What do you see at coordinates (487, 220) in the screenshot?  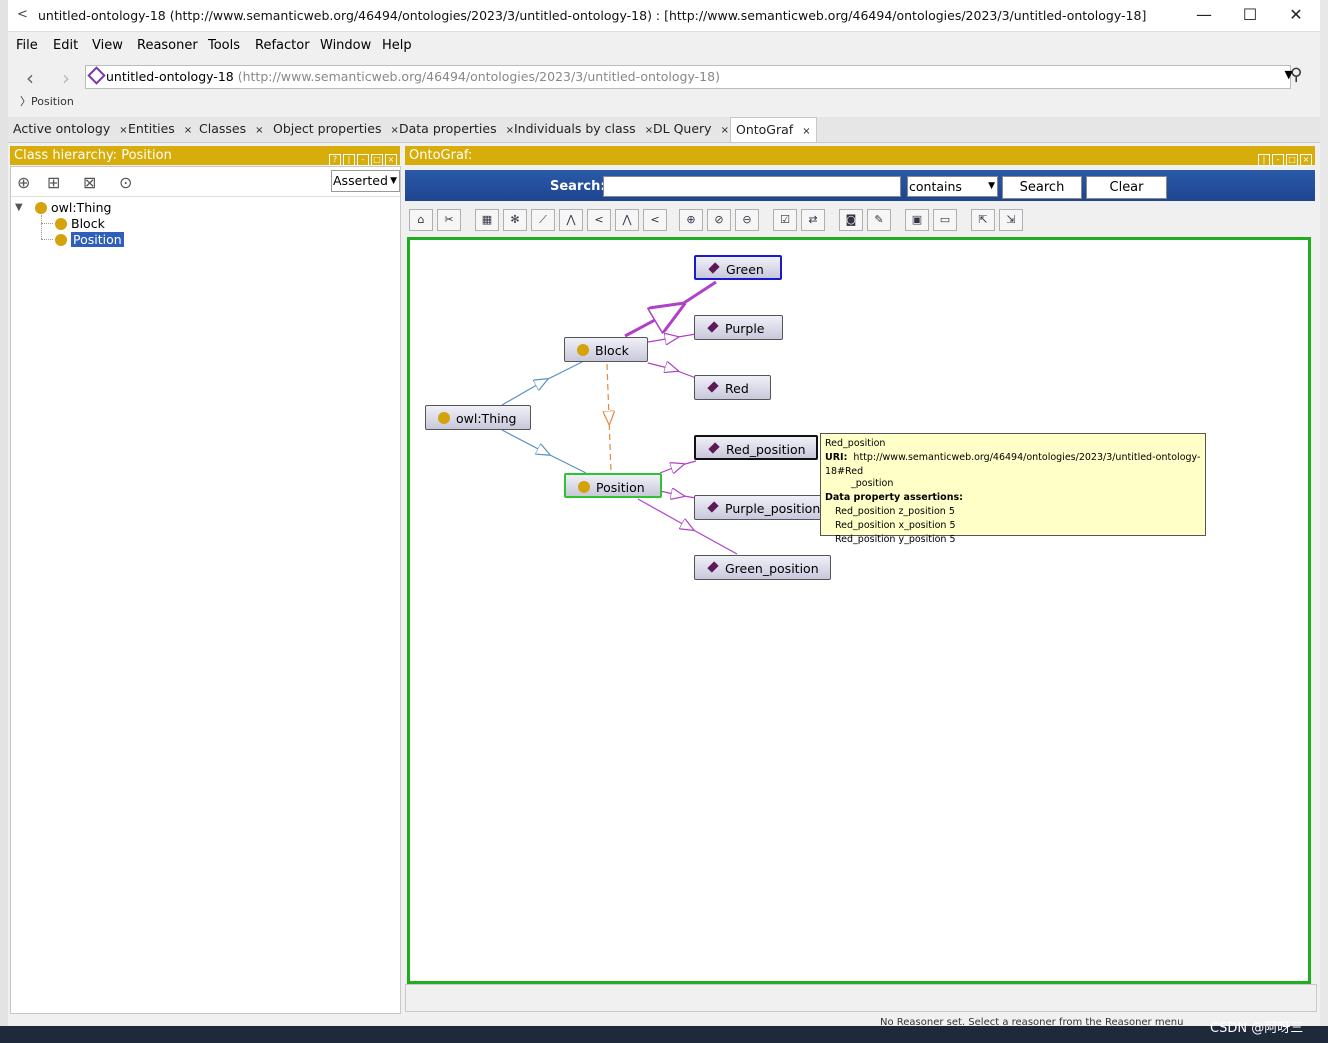 I see `grid-layout-icon: ▦` at bounding box center [487, 220].